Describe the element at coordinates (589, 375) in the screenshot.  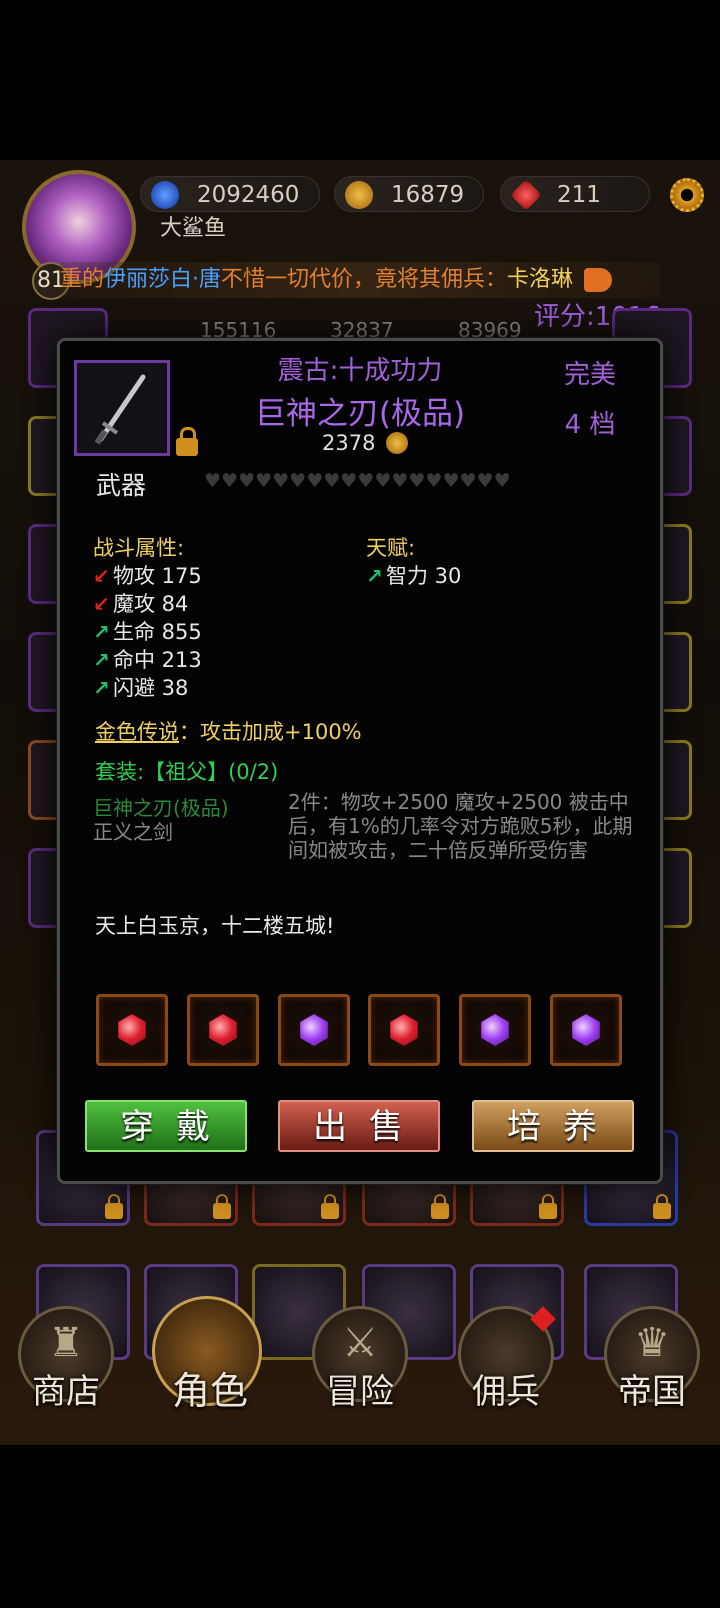
I see `item-quality: 完美` at that location.